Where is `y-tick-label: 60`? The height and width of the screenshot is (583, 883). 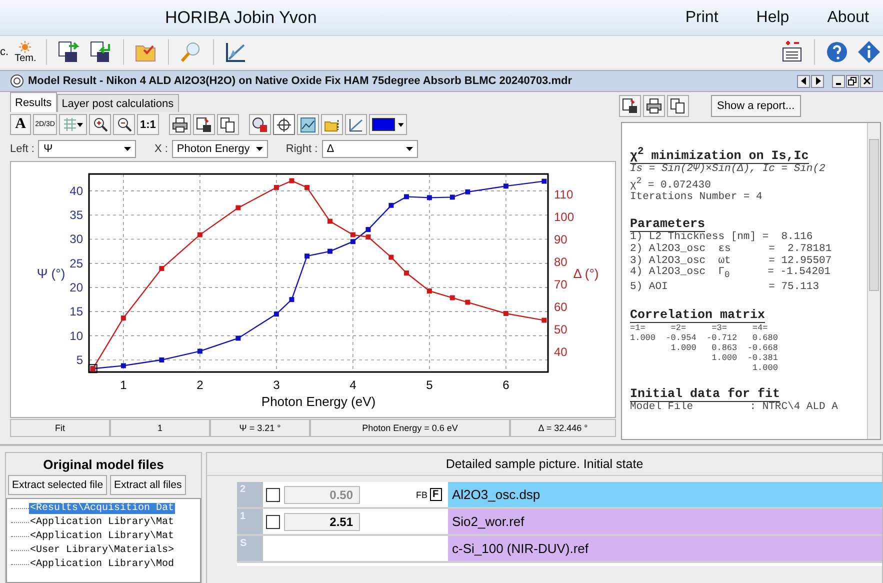
y-tick-label: 60 is located at coordinates (561, 307).